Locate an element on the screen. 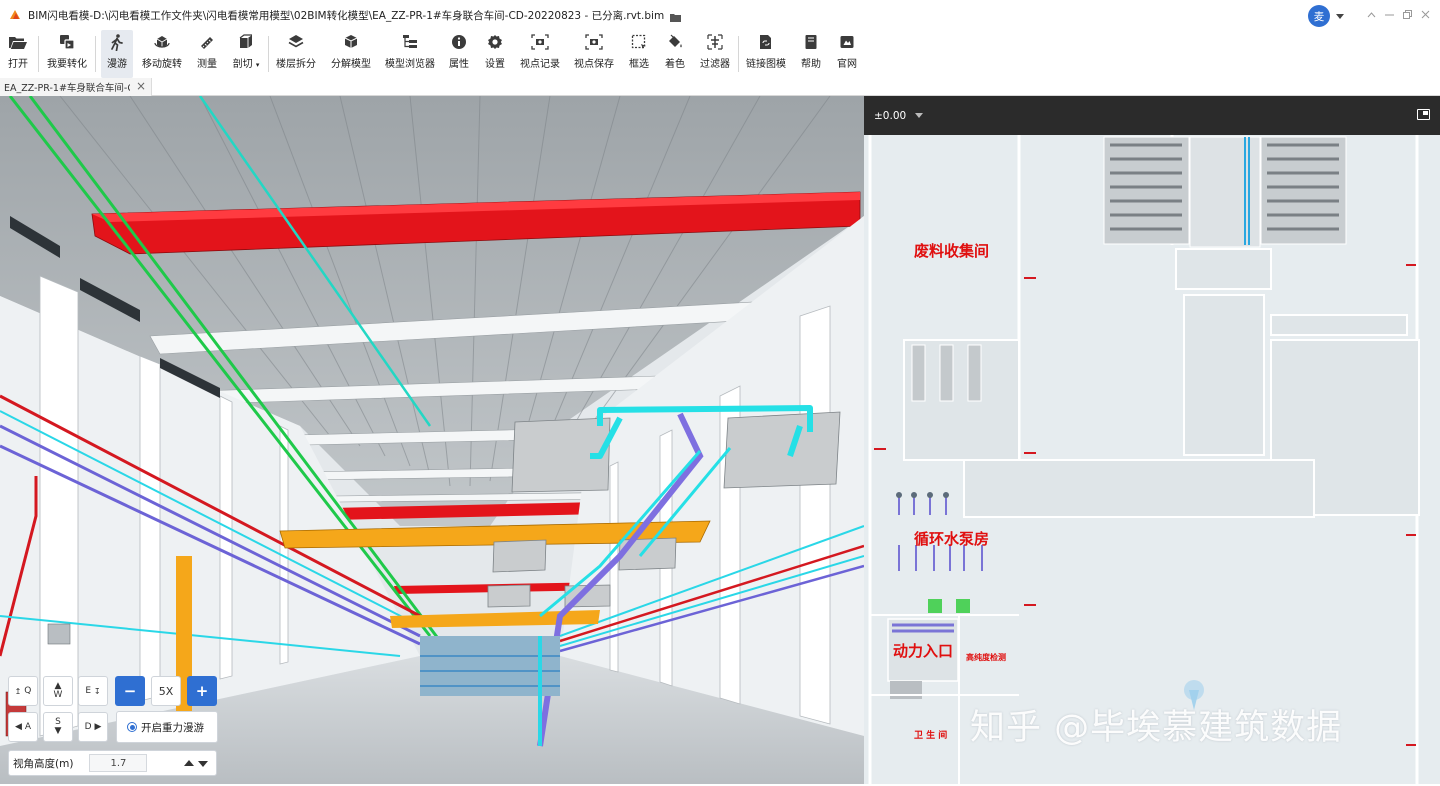 The height and width of the screenshot is (786, 1440). gravity-walk-toggle: 开启重力漫游 is located at coordinates (167, 727).